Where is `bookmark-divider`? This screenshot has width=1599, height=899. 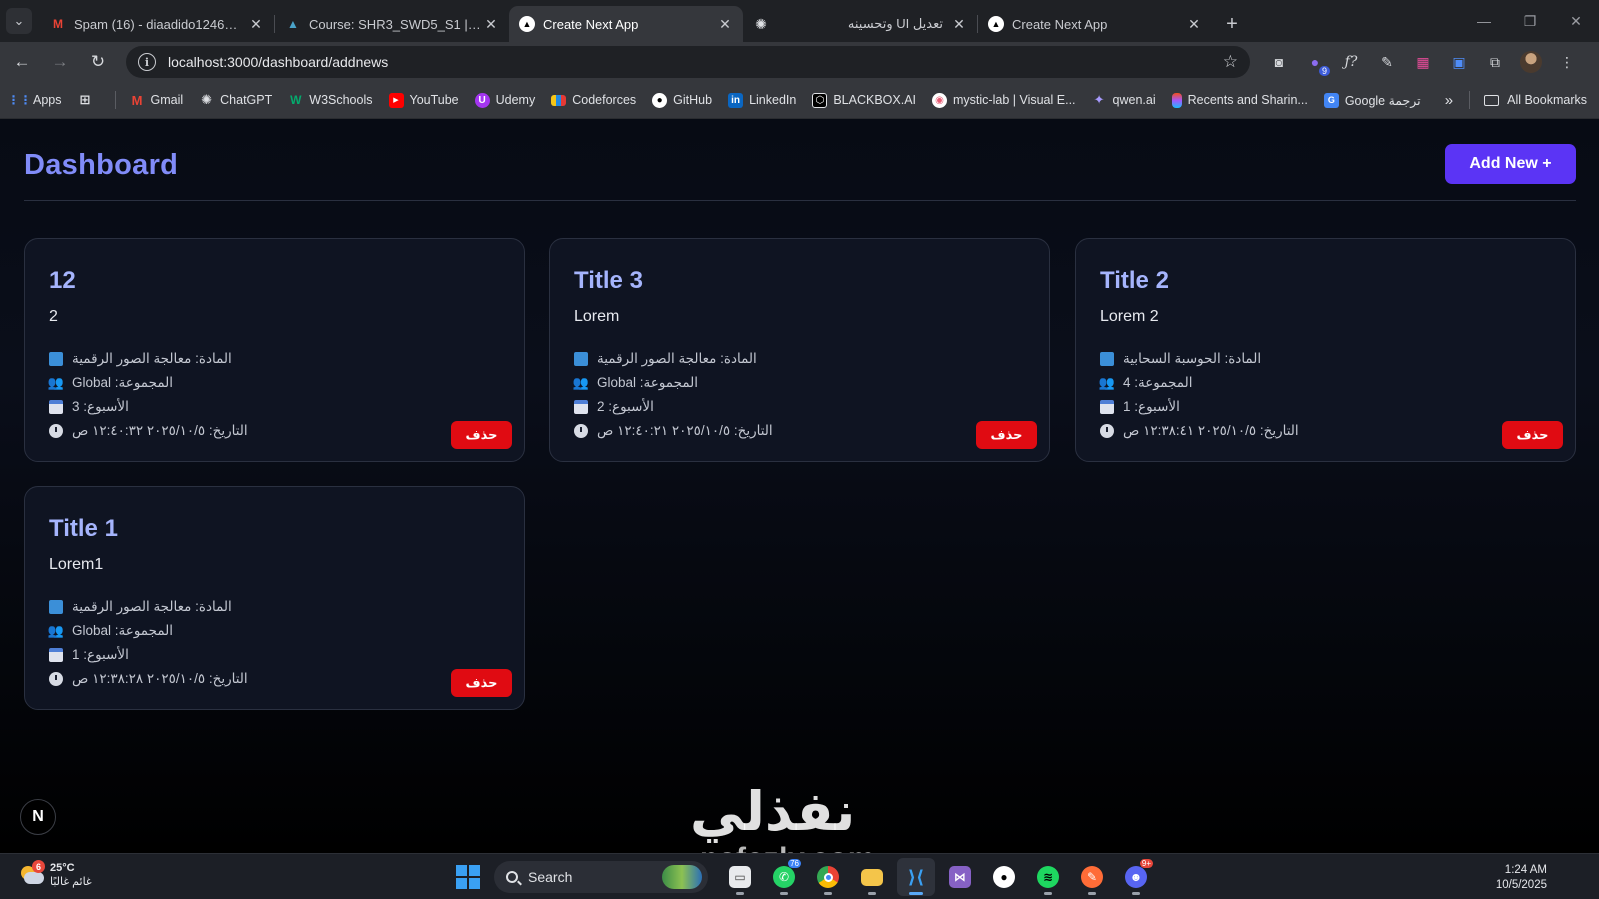 bookmark-divider is located at coordinates (115, 100).